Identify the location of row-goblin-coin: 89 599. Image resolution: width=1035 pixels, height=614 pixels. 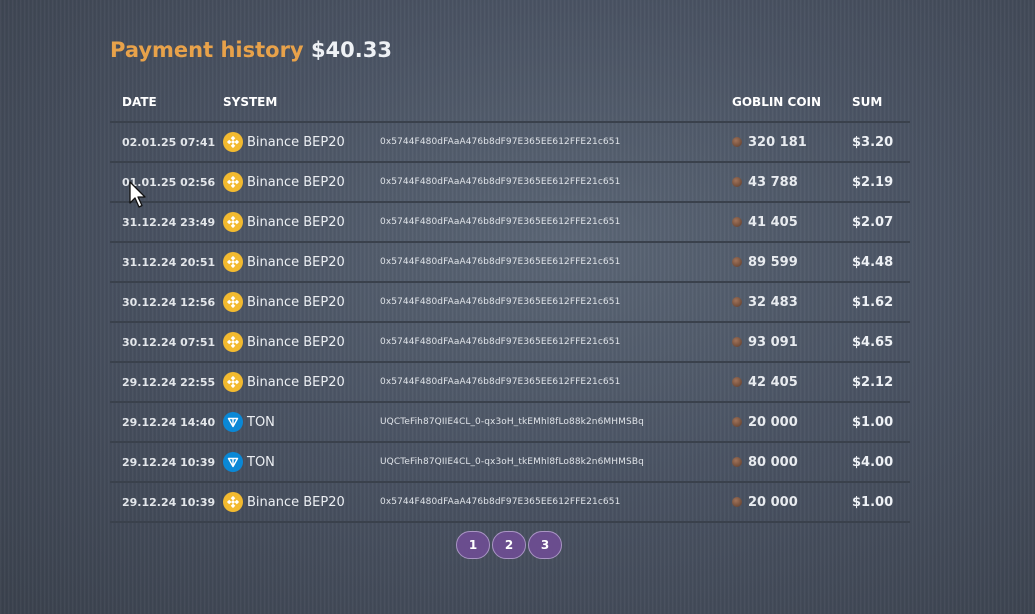
(792, 262).